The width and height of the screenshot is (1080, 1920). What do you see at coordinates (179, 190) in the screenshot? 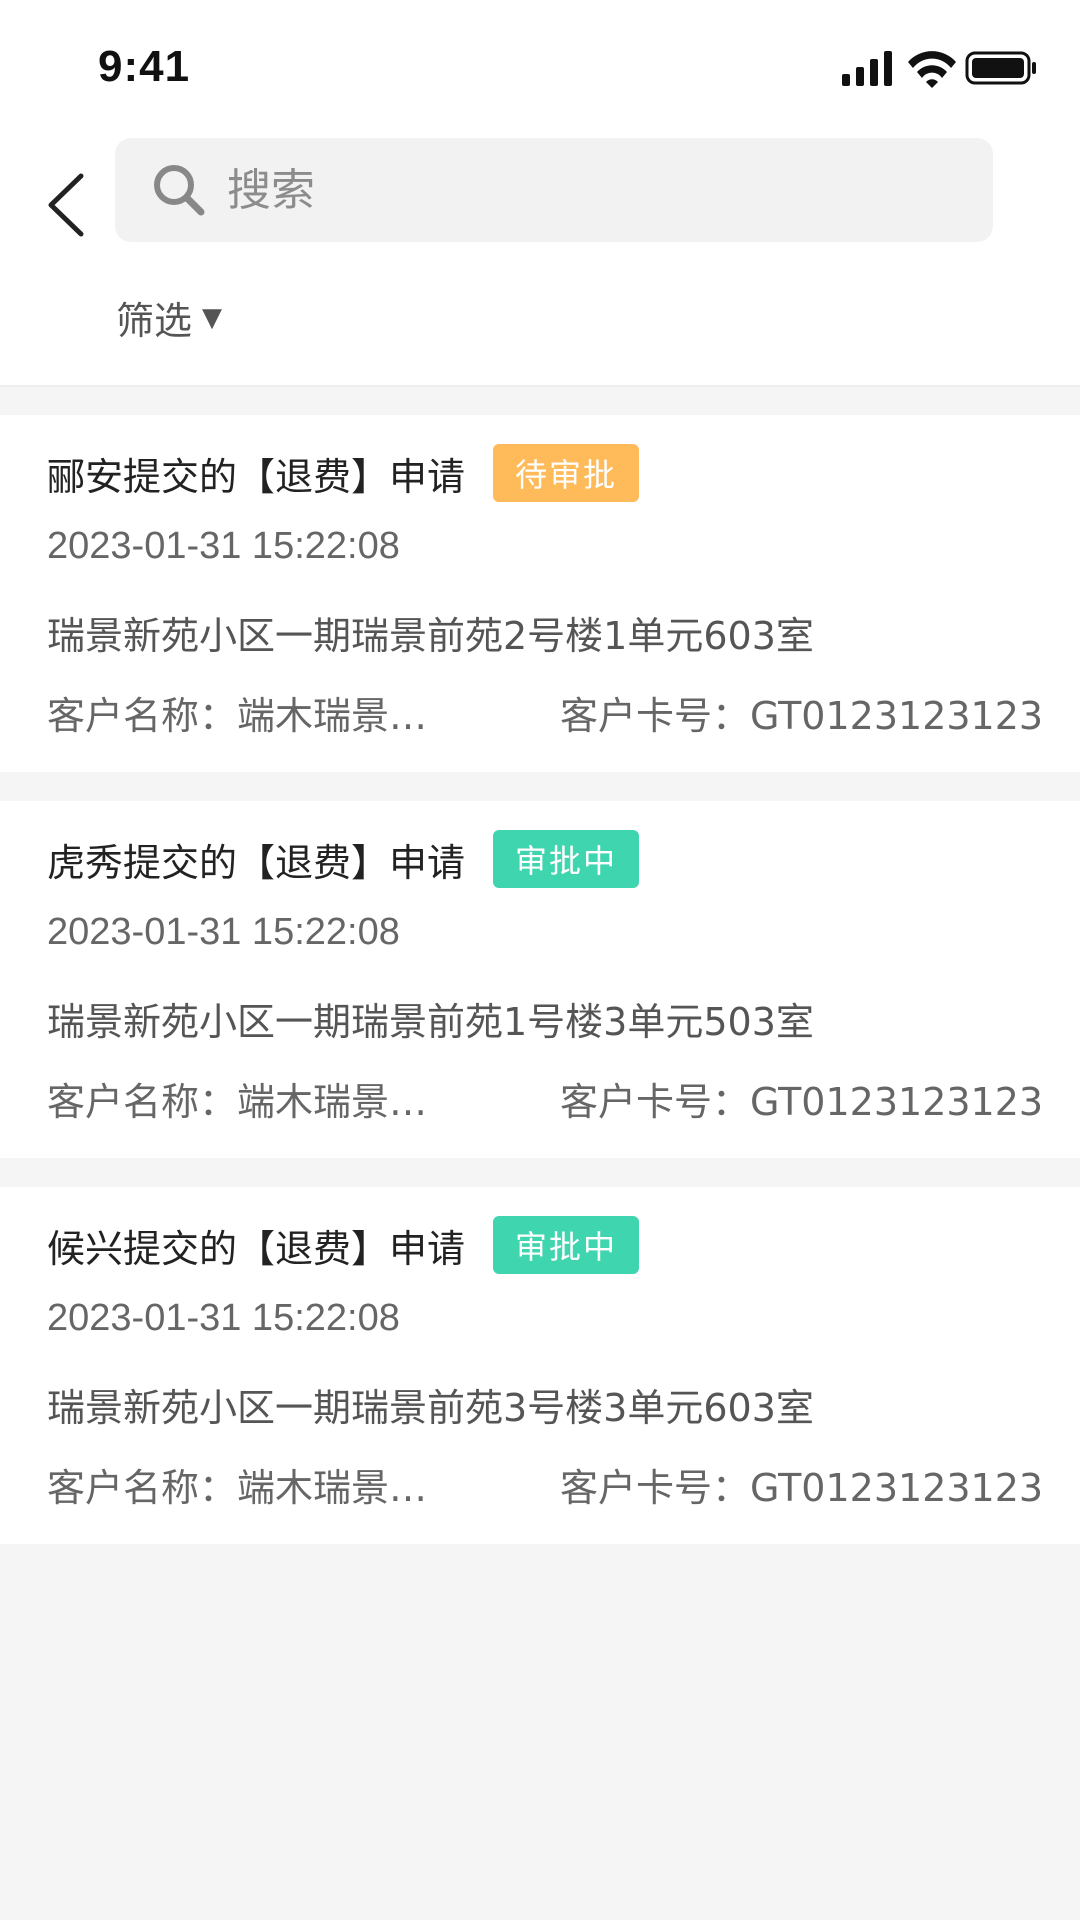
I see `search-icon` at bounding box center [179, 190].